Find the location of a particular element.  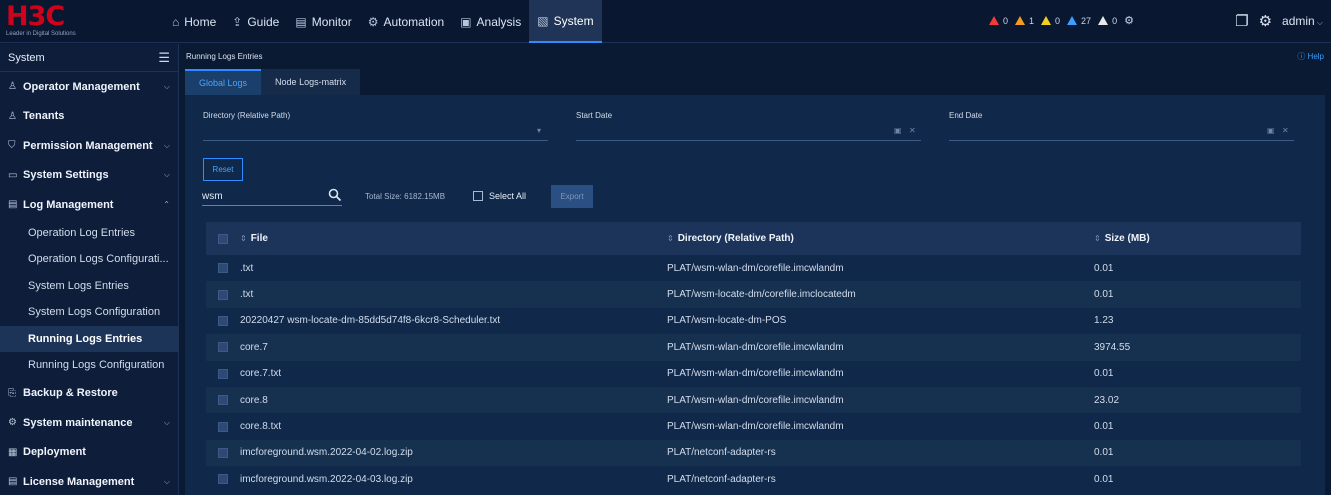

sidebar-item-label: Operator Management is located at coordinates (81, 86).